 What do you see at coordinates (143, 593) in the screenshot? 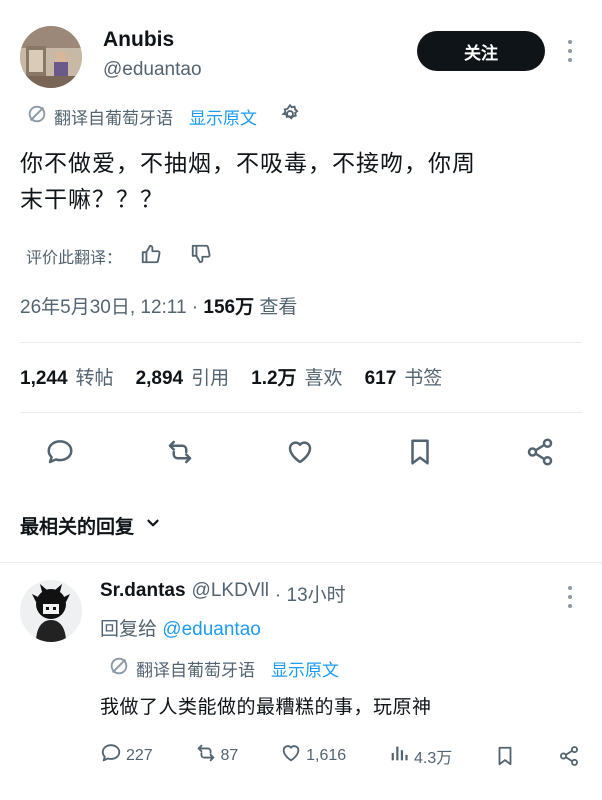
I see `reply-author-name: Sr.dantas` at bounding box center [143, 593].